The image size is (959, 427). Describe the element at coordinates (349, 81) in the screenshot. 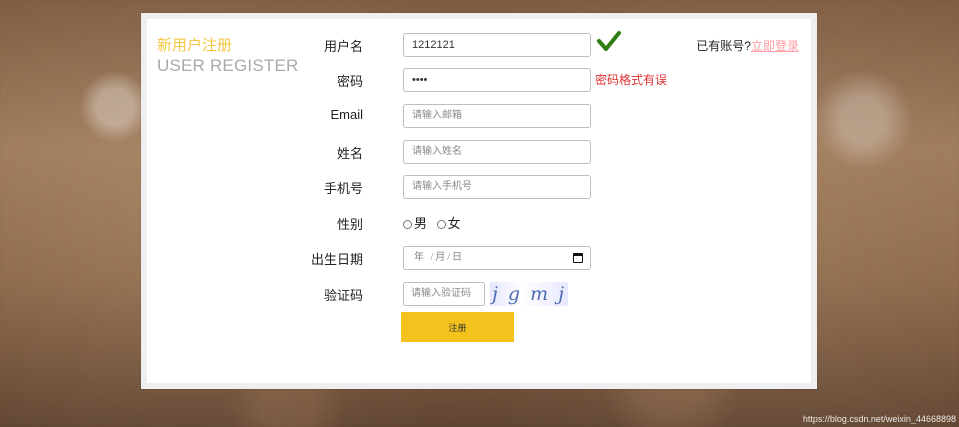

I see `password-label: 密码` at that location.